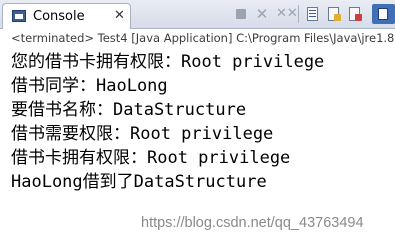 The height and width of the screenshot is (246, 395). I want to click on view-tab-bar: Console ✕ ✕ ✕✕, so click(197, 14).